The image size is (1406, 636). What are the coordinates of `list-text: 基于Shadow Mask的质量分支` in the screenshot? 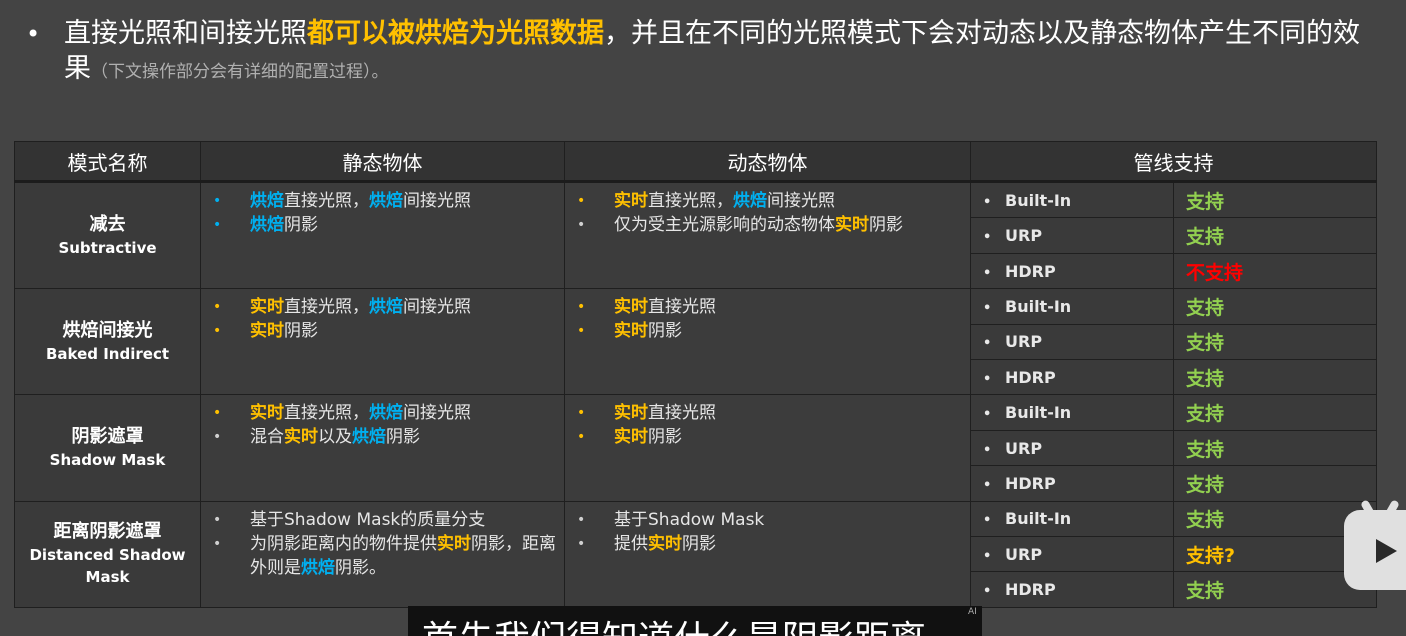 It's located at (368, 519).